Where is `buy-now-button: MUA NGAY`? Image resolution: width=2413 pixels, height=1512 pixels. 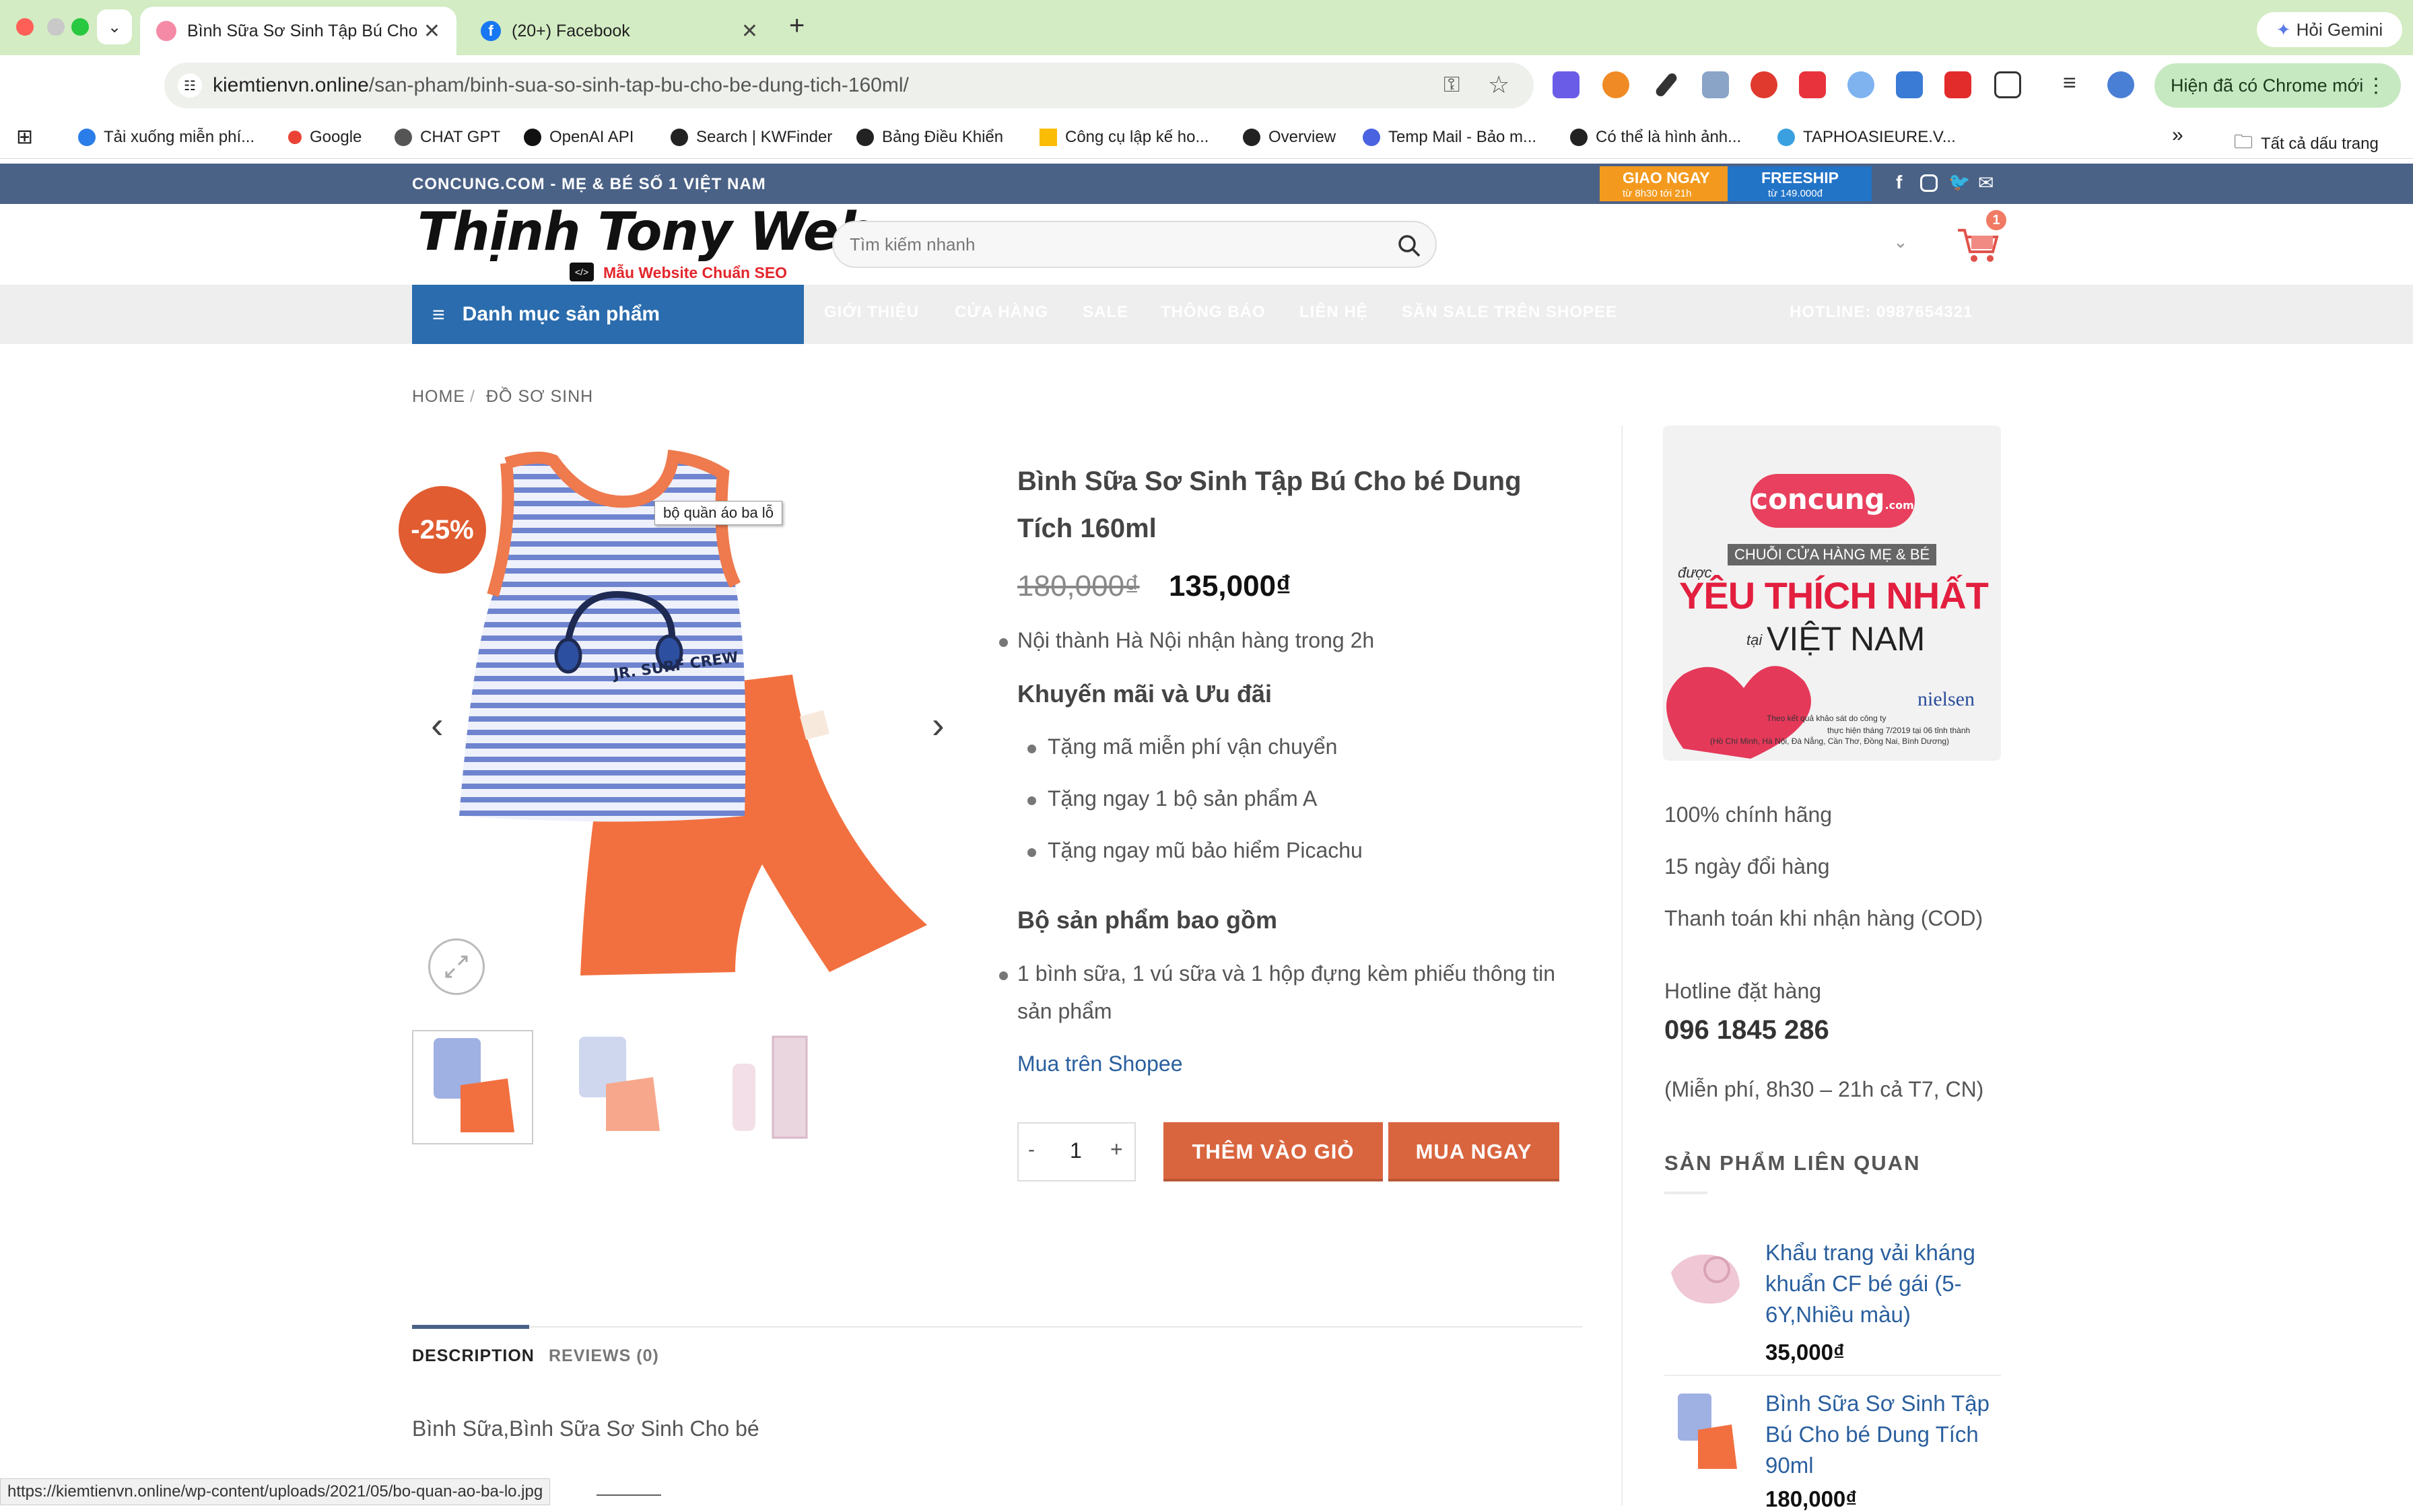 buy-now-button: MUA NGAY is located at coordinates (1473, 1151).